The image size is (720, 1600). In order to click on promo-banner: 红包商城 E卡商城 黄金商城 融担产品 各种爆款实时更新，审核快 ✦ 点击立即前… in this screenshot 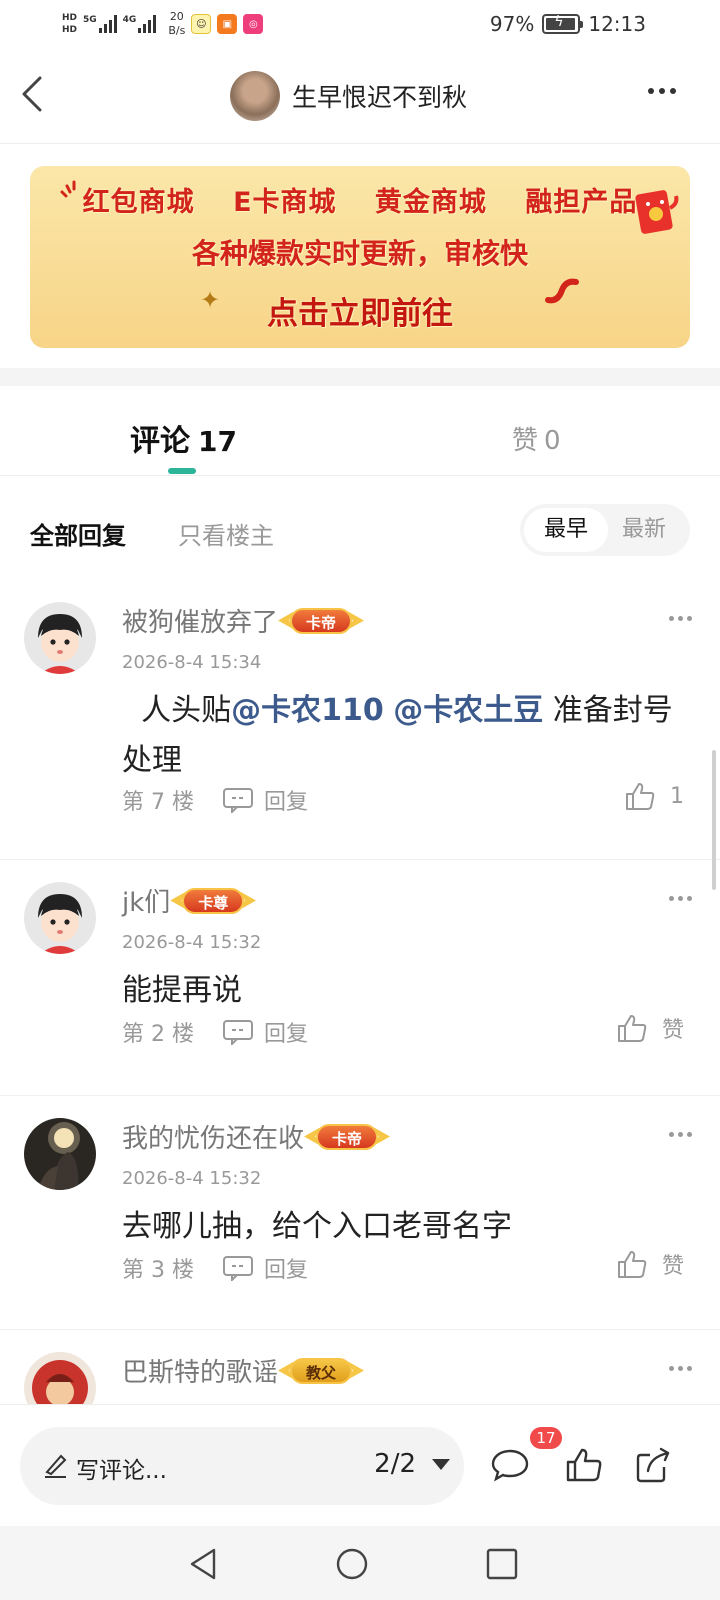, I will do `click(360, 257)`.